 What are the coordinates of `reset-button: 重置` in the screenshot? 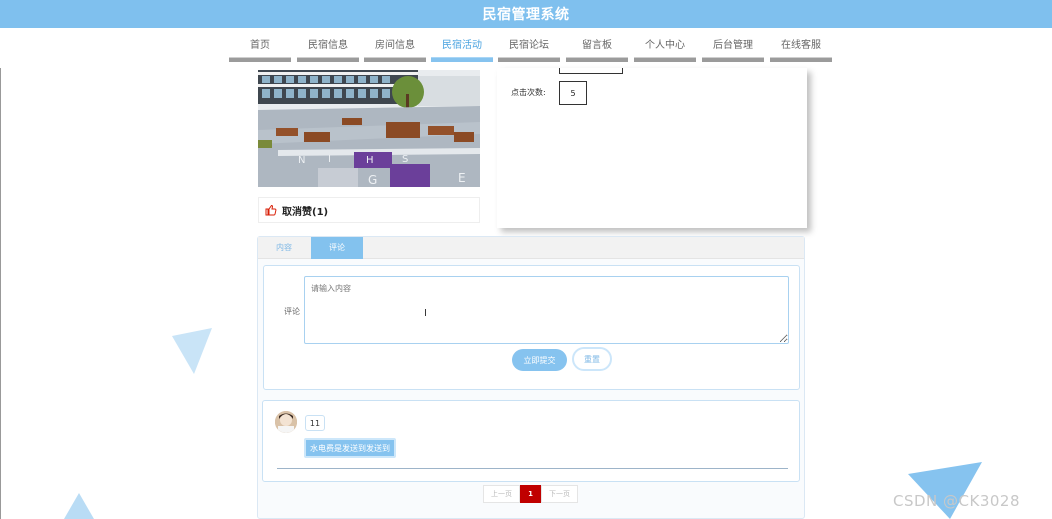 It's located at (592, 359).